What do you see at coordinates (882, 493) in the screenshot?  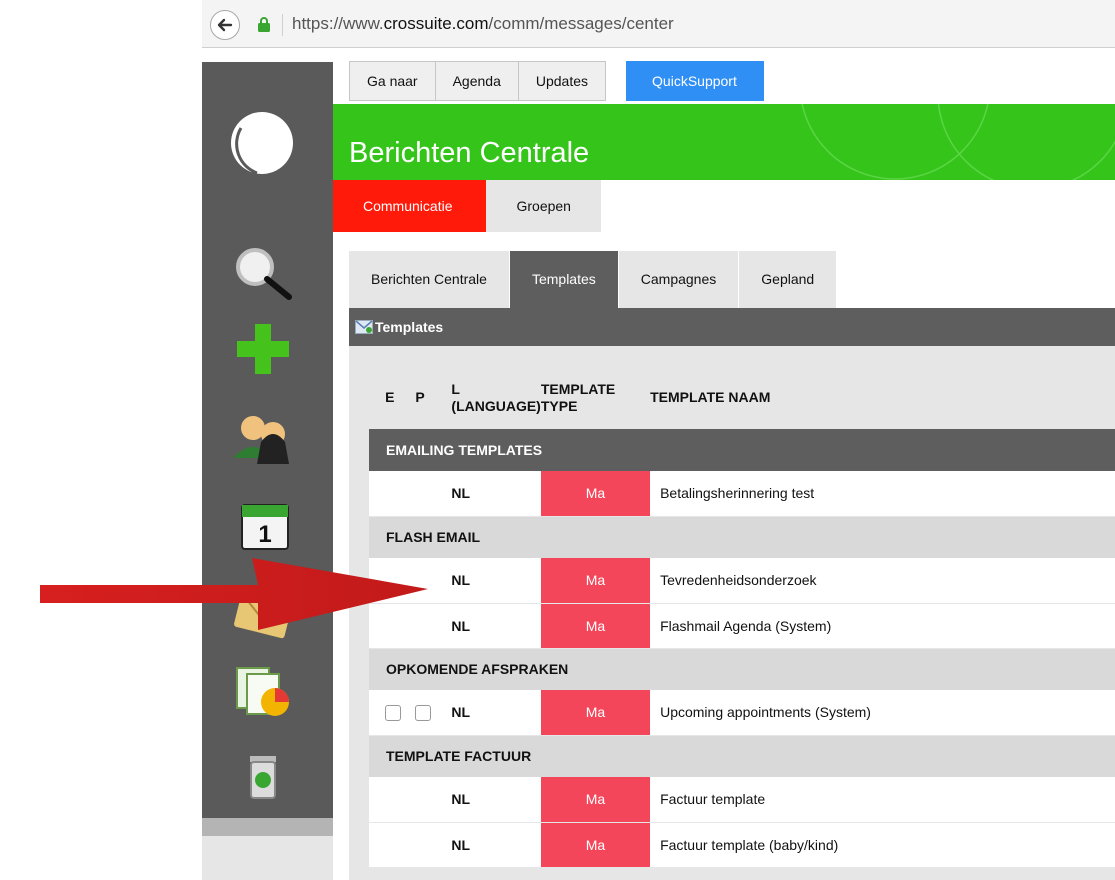 I see `row-template-name: Betalingsherinnering test` at bounding box center [882, 493].